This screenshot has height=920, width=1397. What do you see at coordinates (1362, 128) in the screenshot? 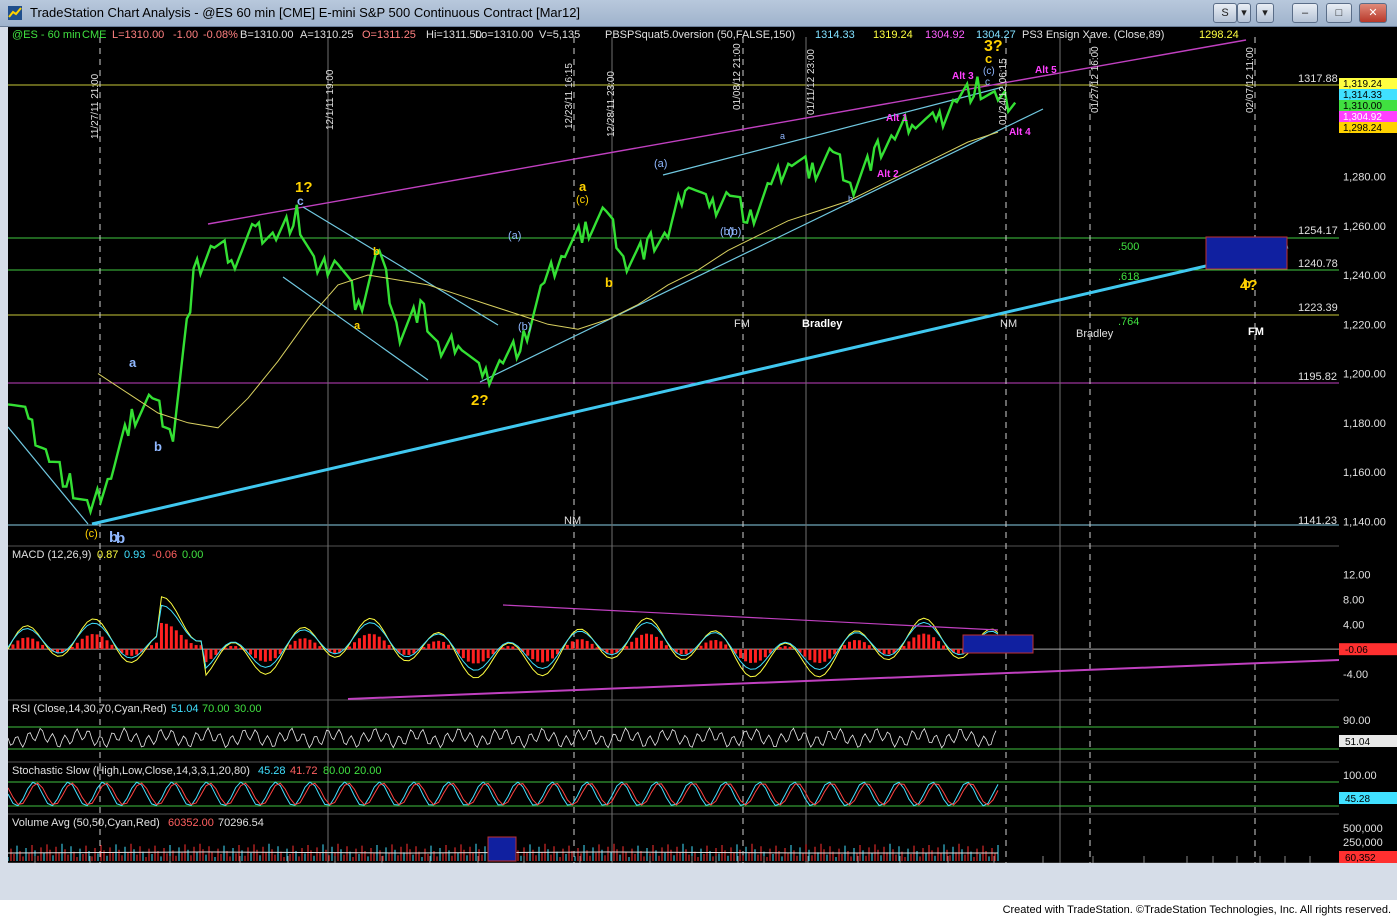
I see `price-tag: 1,298.24` at bounding box center [1362, 128].